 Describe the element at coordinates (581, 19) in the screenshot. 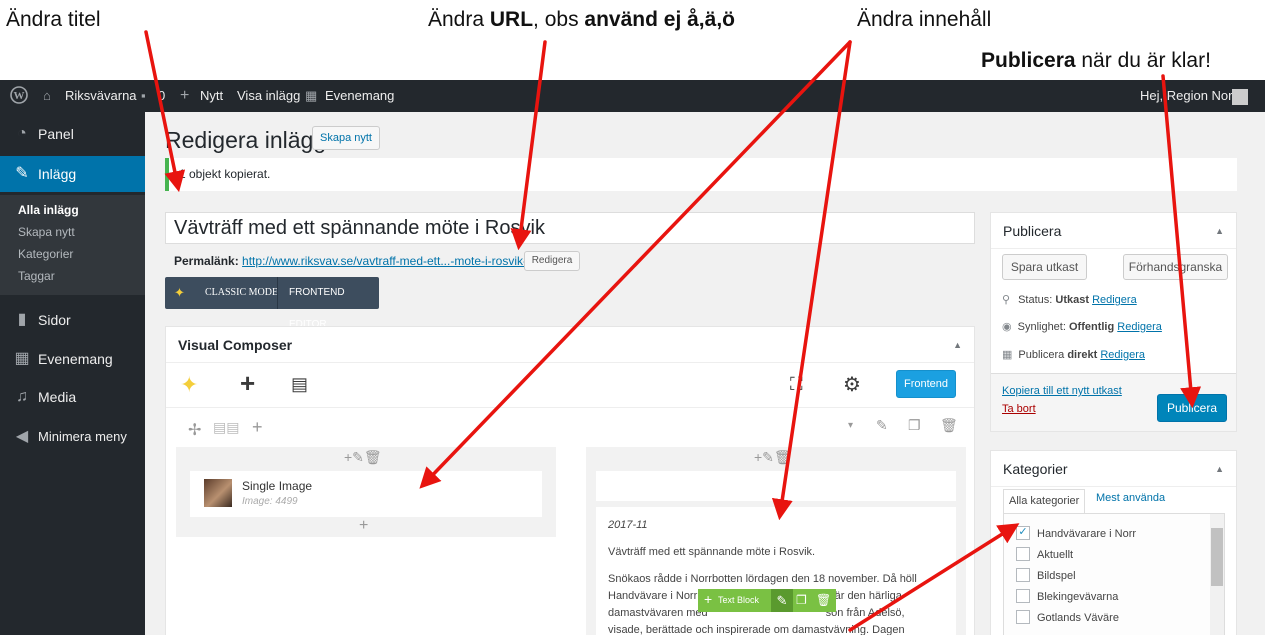

I see `annotation-change-url: Ändra URL, obs använd ej å,ä,ö` at that location.